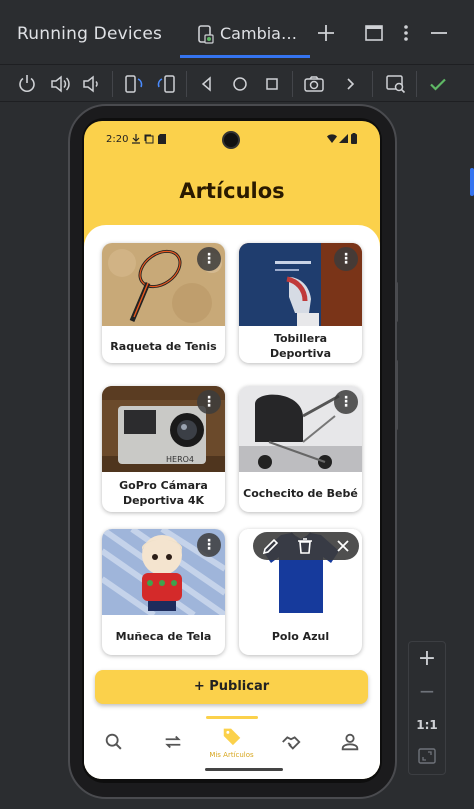 The height and width of the screenshot is (809, 474). I want to click on fit-screen-icon, so click(427, 756).